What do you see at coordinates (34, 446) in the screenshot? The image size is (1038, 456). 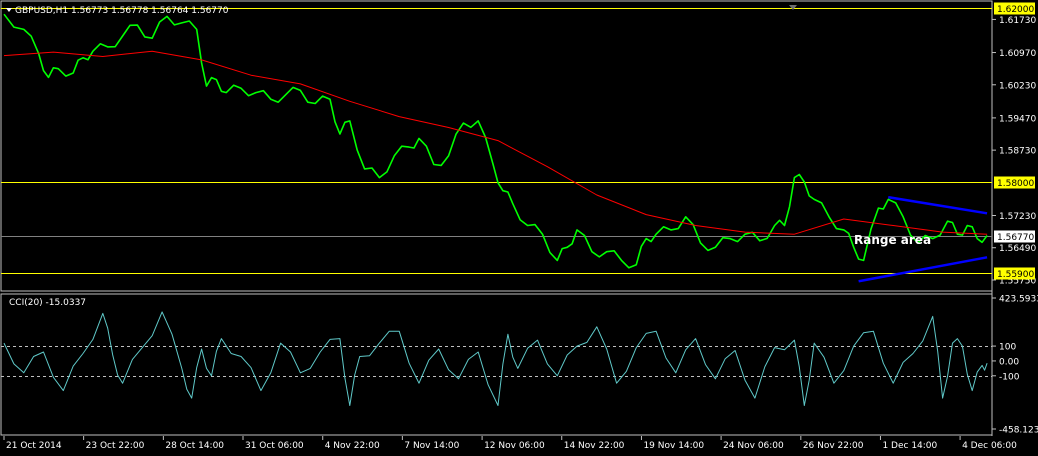 I see `time-tick-label-0: 21 Oct 2014` at bounding box center [34, 446].